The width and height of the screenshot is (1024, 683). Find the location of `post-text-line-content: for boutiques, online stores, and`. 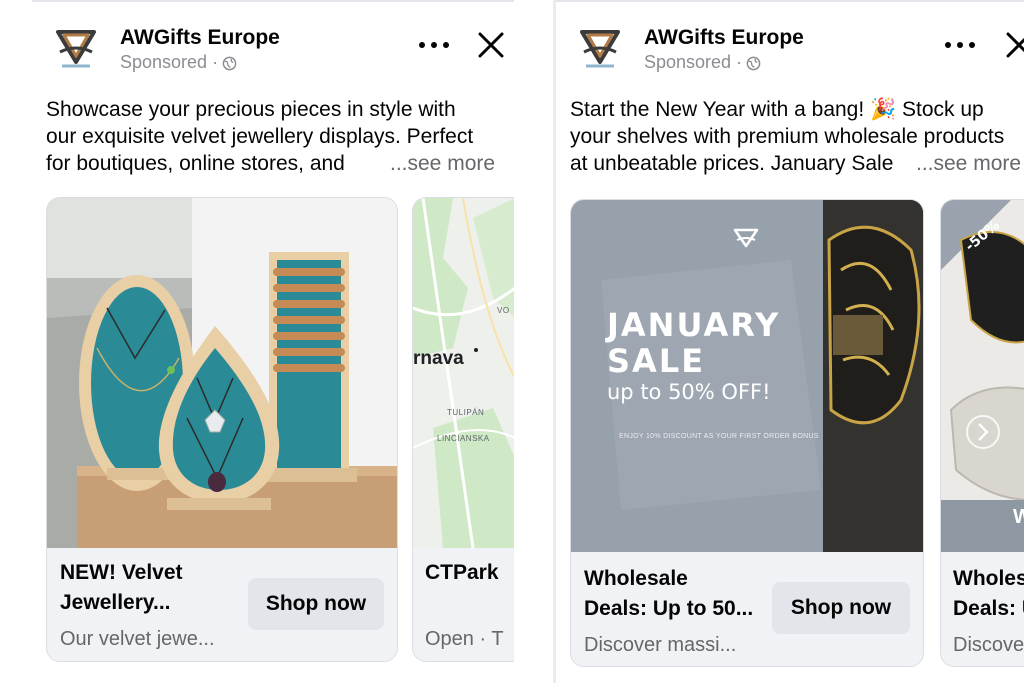

post-text-line-content: for boutiques, online stores, and is located at coordinates (195, 163).